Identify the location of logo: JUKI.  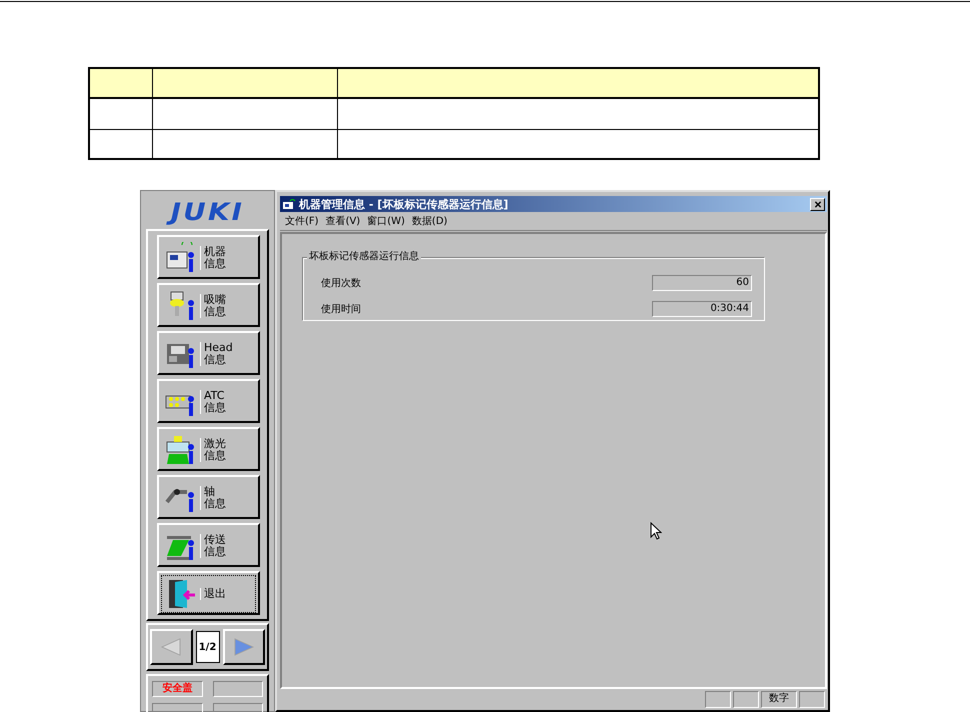
(207, 212).